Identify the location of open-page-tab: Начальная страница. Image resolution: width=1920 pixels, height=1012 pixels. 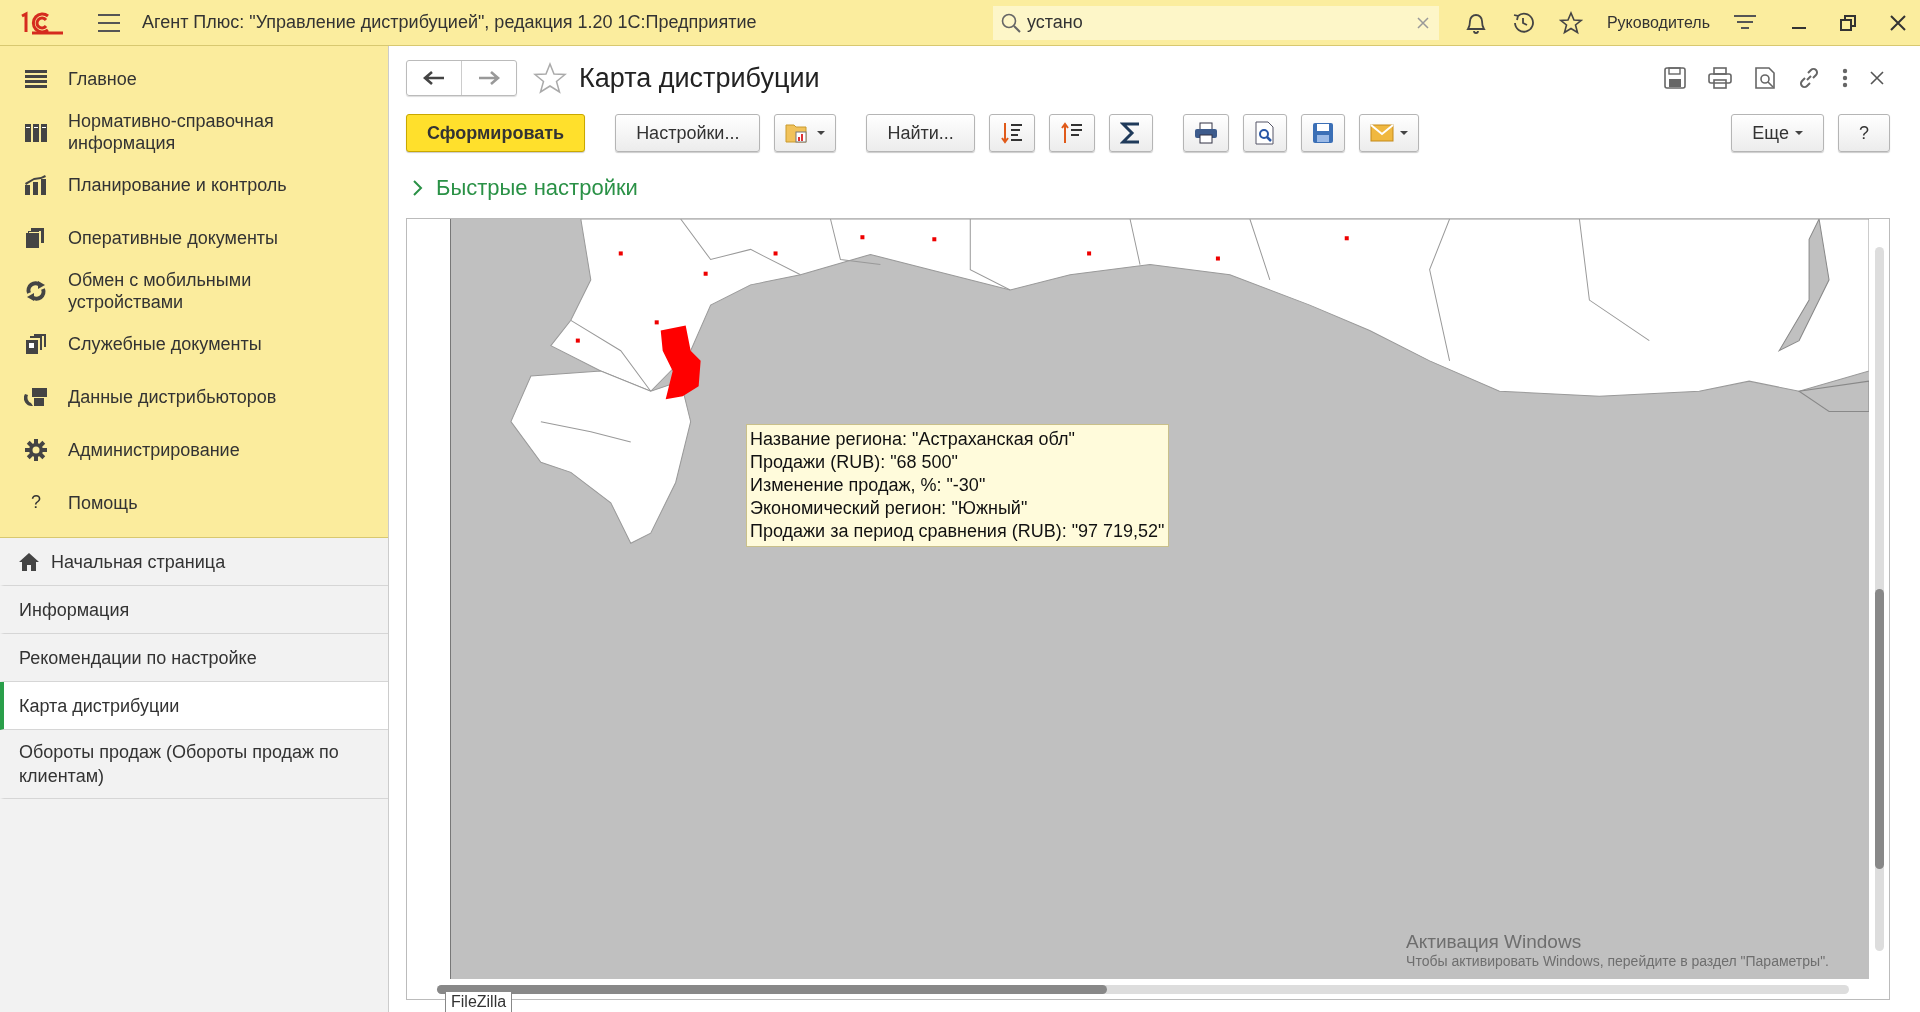
(194, 562).